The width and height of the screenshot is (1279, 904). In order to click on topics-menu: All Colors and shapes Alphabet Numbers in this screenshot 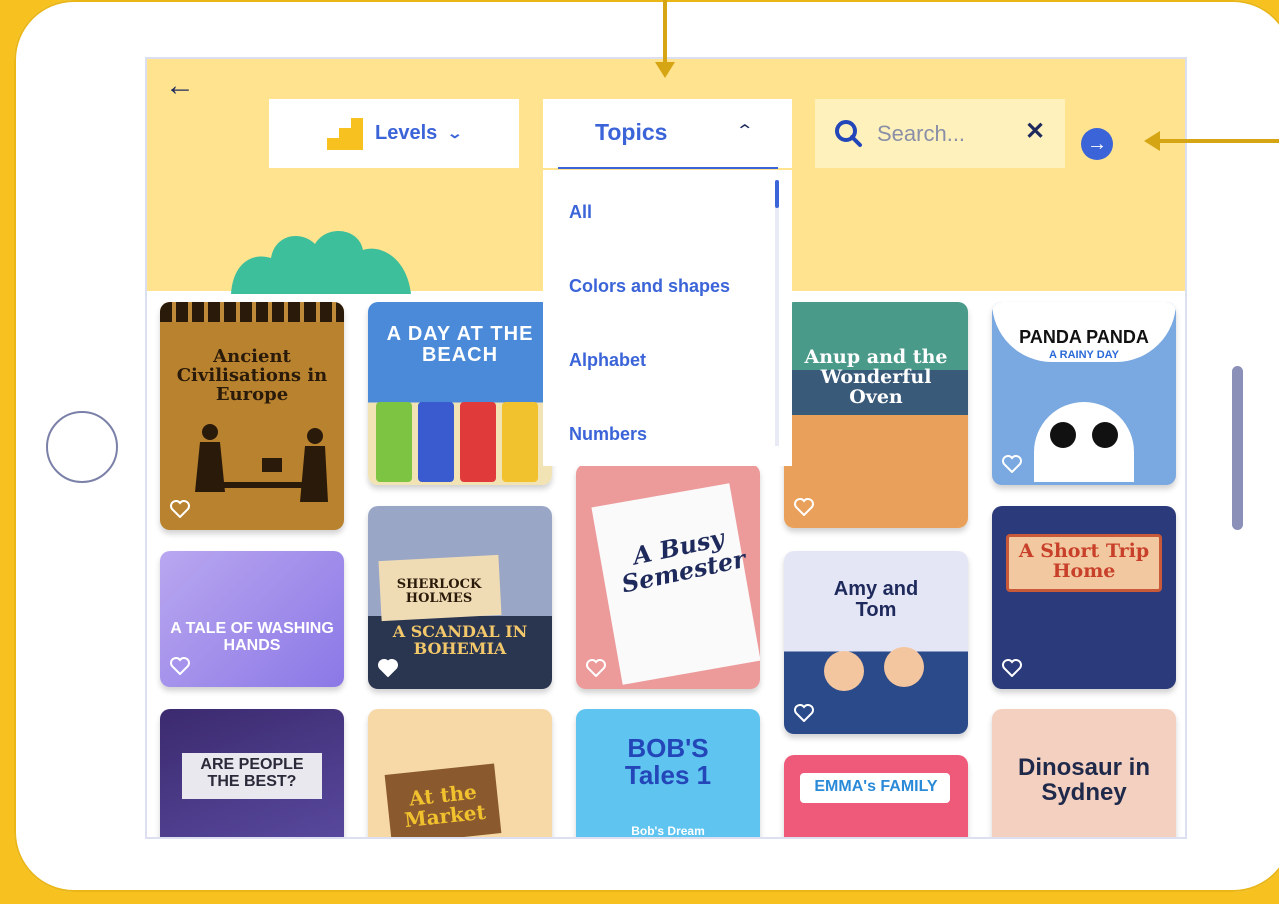, I will do `click(667, 318)`.